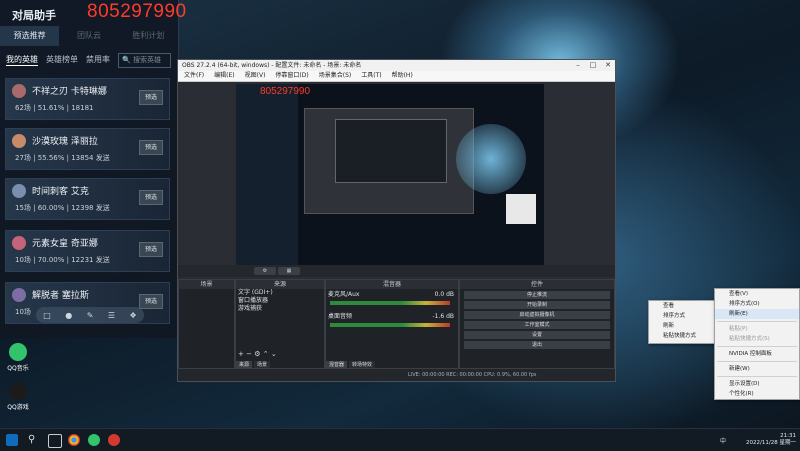 The width and height of the screenshot is (800, 451). I want to click on hero-search-input: 🔍 搜索英雄, so click(144, 60).